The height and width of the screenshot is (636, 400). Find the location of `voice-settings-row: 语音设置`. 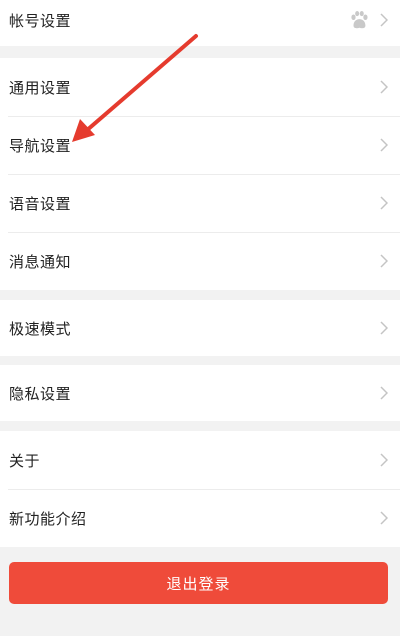

voice-settings-row: 语音设置 is located at coordinates (200, 203).